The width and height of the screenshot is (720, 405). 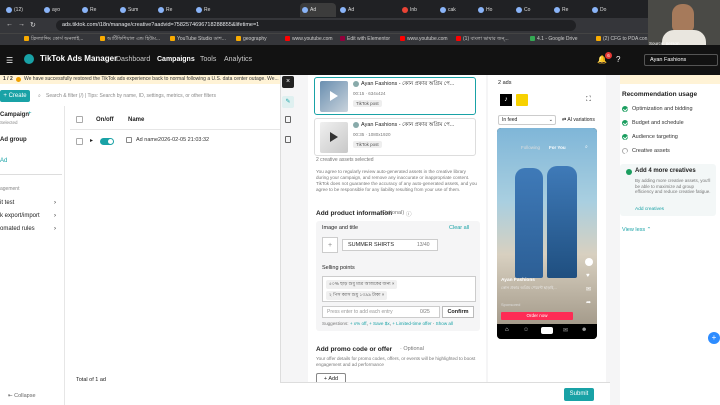 What do you see at coordinates (586, 147) in the screenshot?
I see `search-icon: ⌕` at bounding box center [586, 147].